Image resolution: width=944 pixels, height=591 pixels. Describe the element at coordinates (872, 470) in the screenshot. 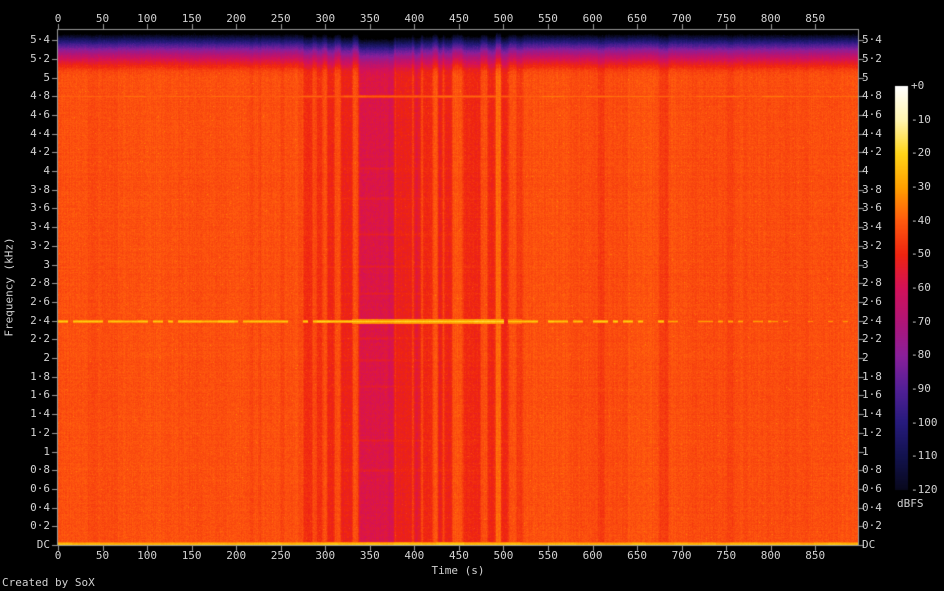

I see `y-tick-label-right: 0·8` at that location.